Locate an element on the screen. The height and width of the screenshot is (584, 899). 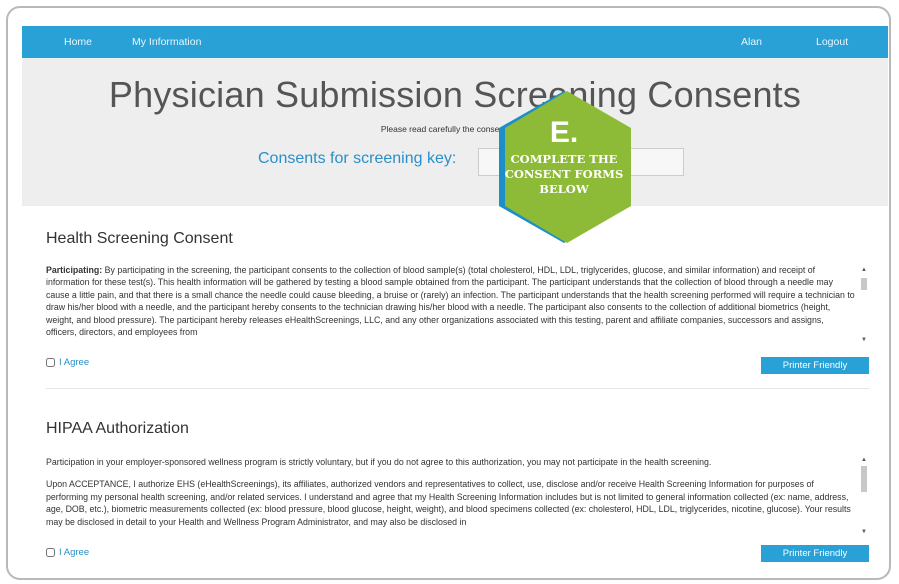
badge-instruction: COMPLETE THE CONSENT FORMS BELOW is located at coordinates (564, 174).